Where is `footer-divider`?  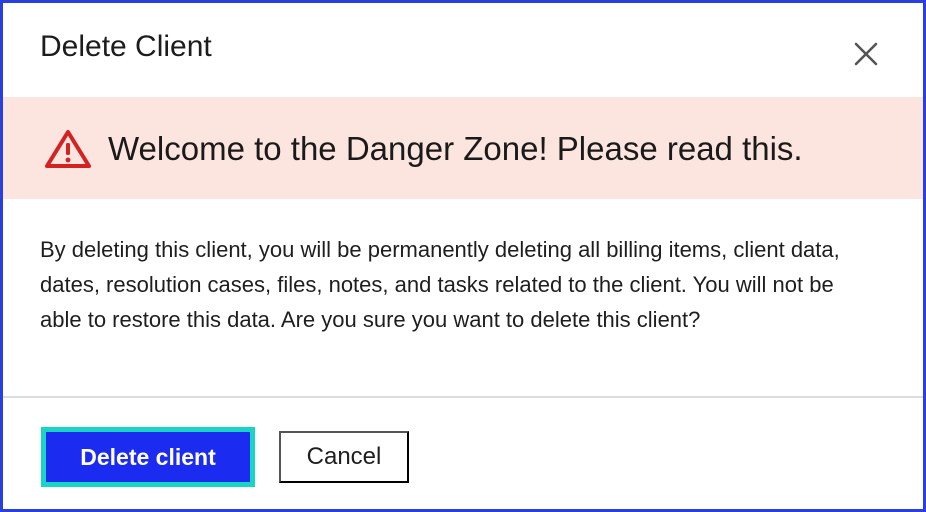
footer-divider is located at coordinates (463, 397).